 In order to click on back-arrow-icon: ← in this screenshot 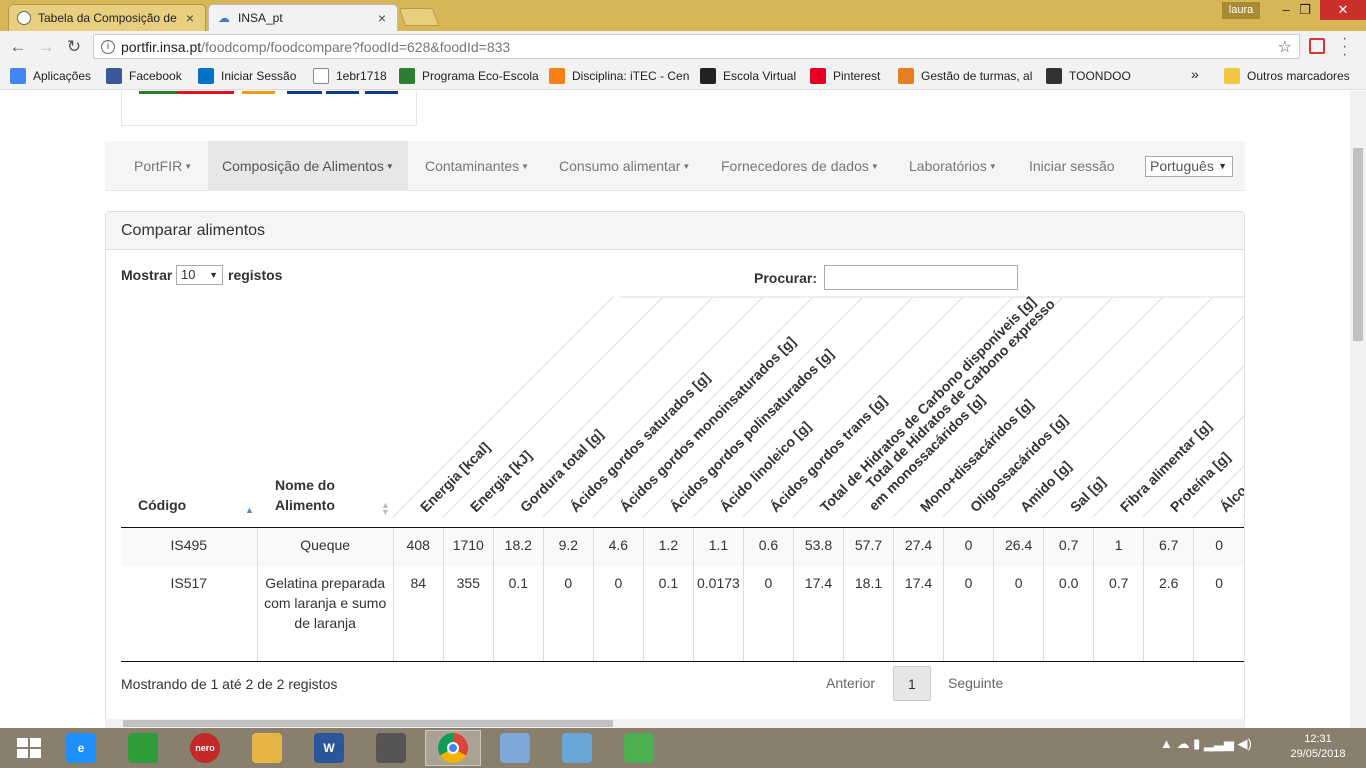, I will do `click(18, 47)`.